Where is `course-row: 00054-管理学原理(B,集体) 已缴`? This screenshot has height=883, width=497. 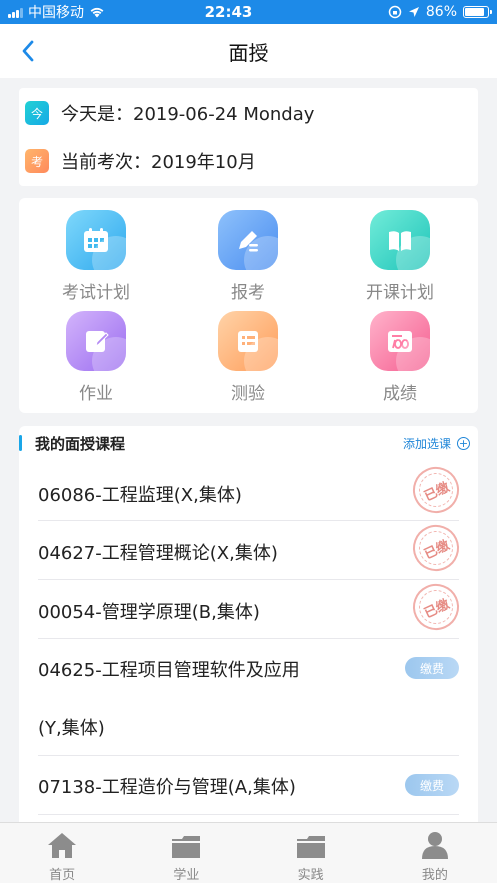
course-row: 00054-管理学原理(B,集体) 已缴 is located at coordinates (252, 607).